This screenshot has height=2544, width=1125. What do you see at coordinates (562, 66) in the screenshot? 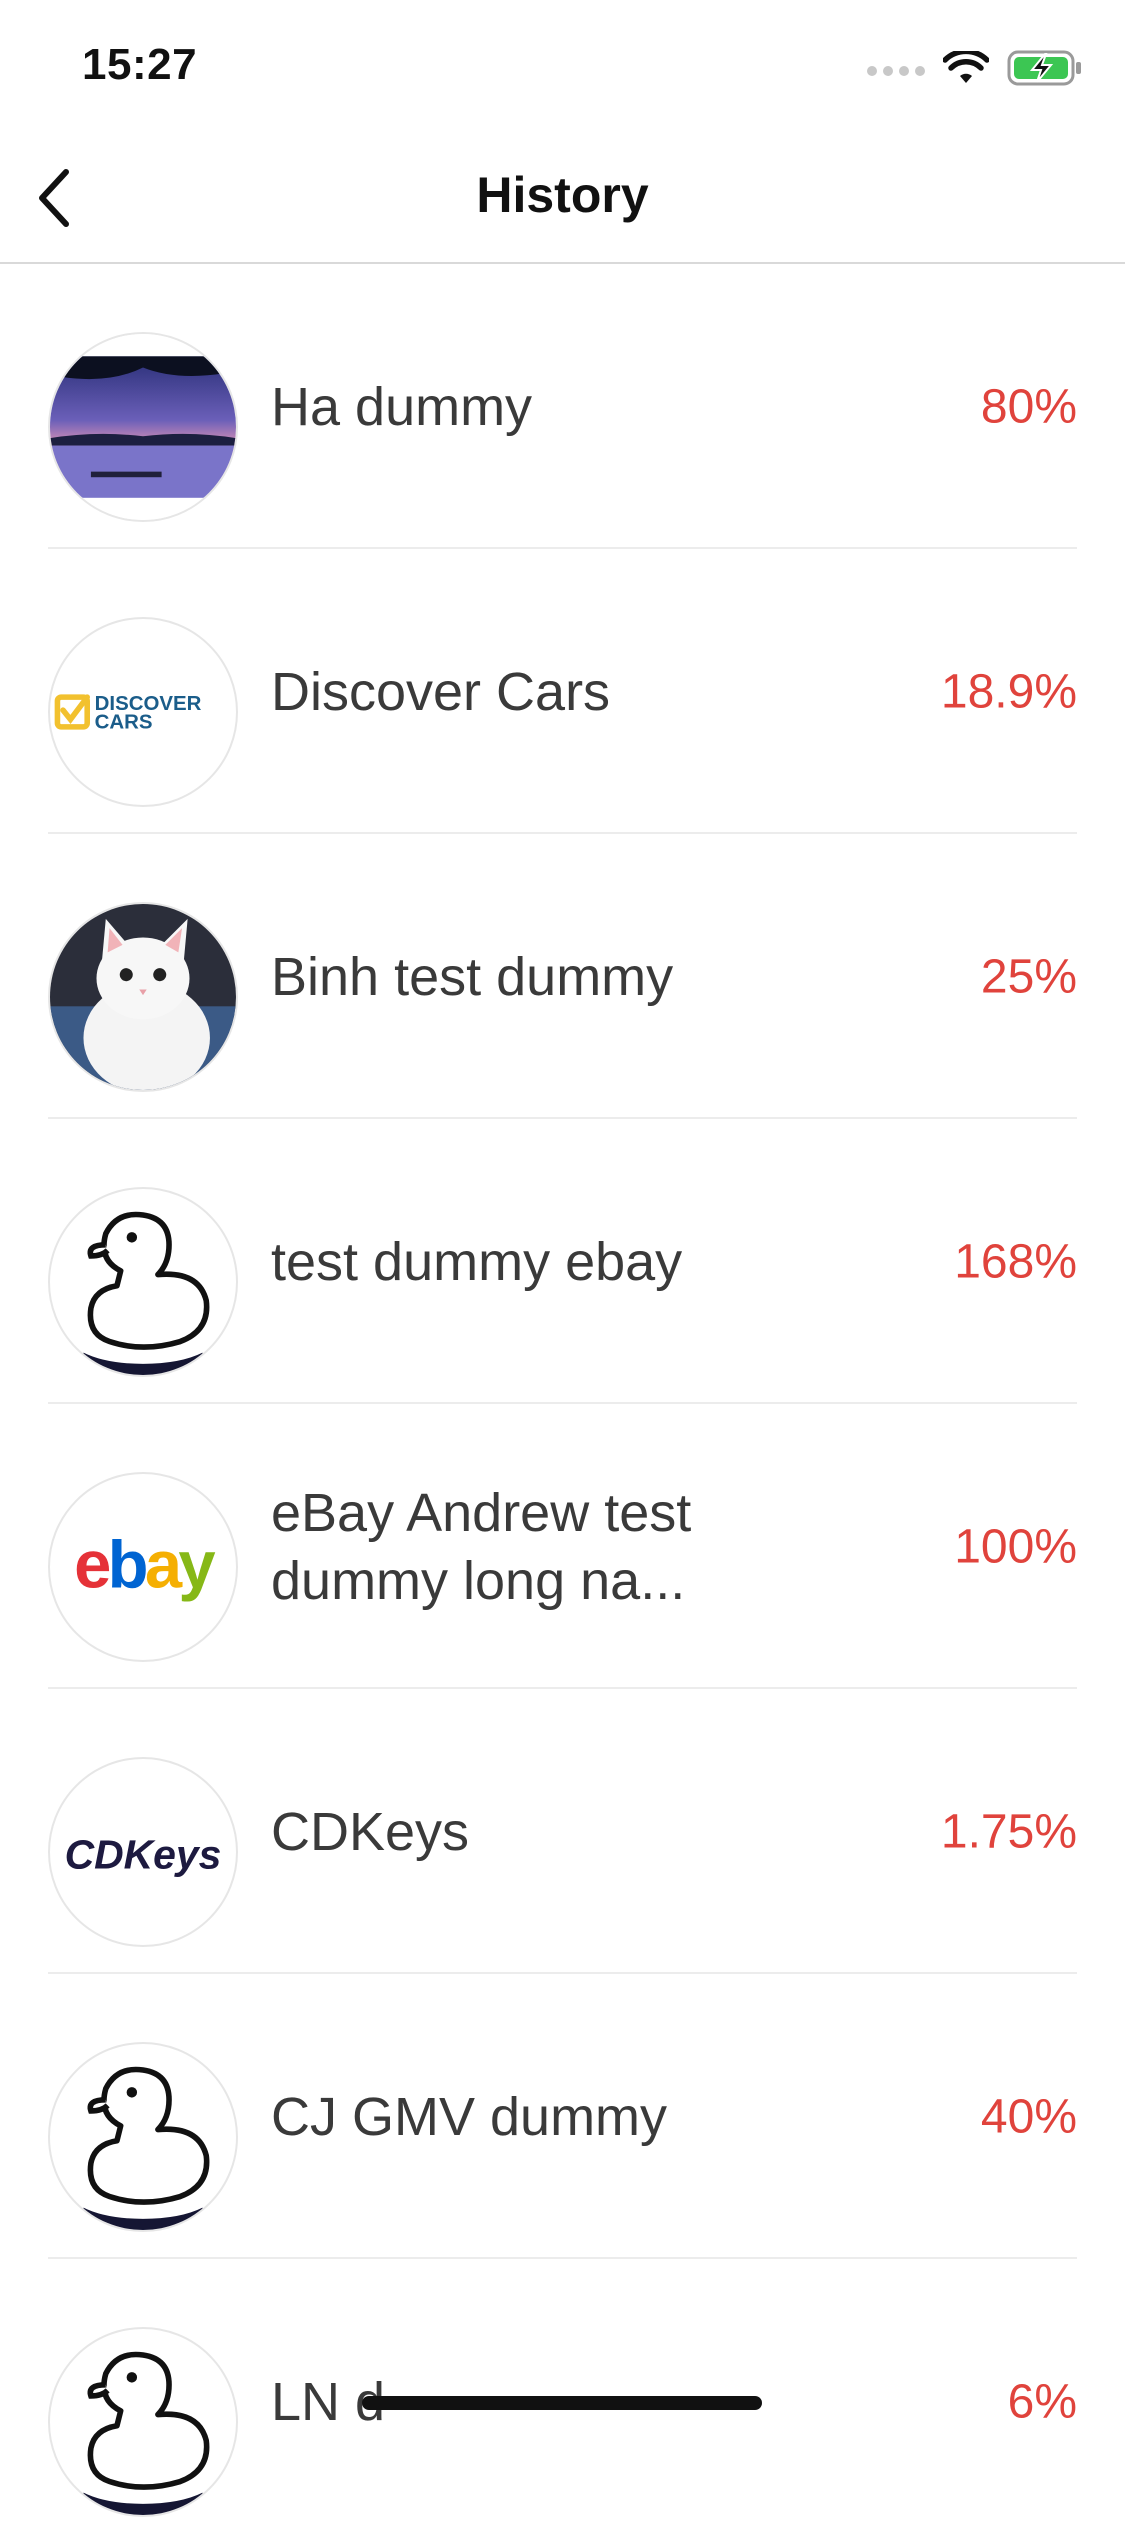
I see `status-bar: 15:27` at bounding box center [562, 66].